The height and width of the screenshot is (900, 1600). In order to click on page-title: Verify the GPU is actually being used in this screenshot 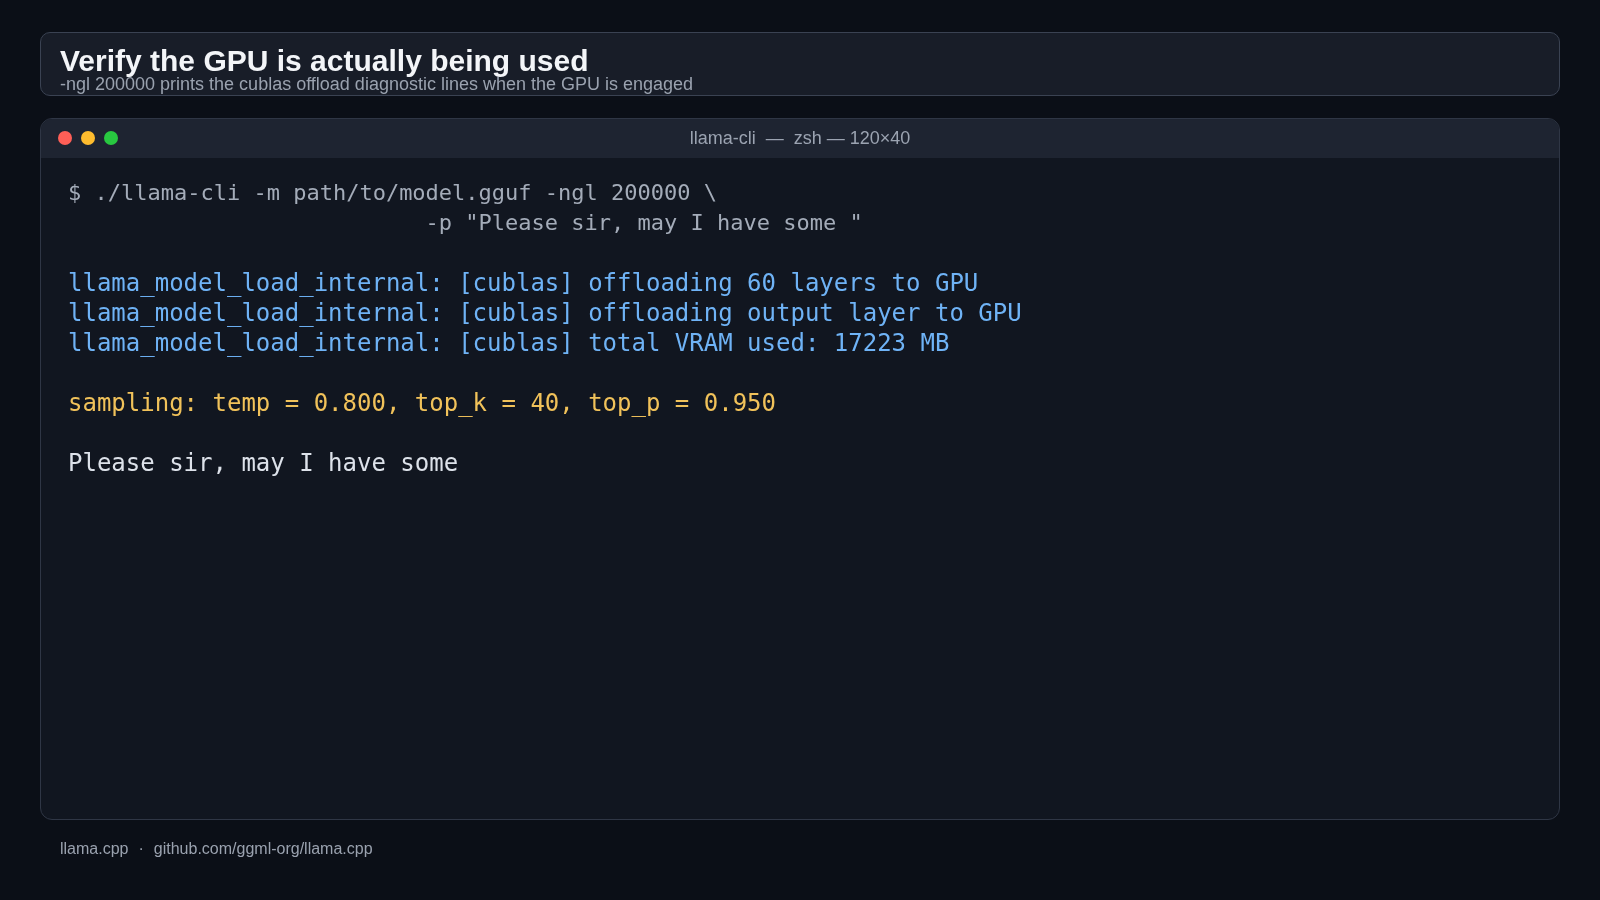, I will do `click(324, 61)`.